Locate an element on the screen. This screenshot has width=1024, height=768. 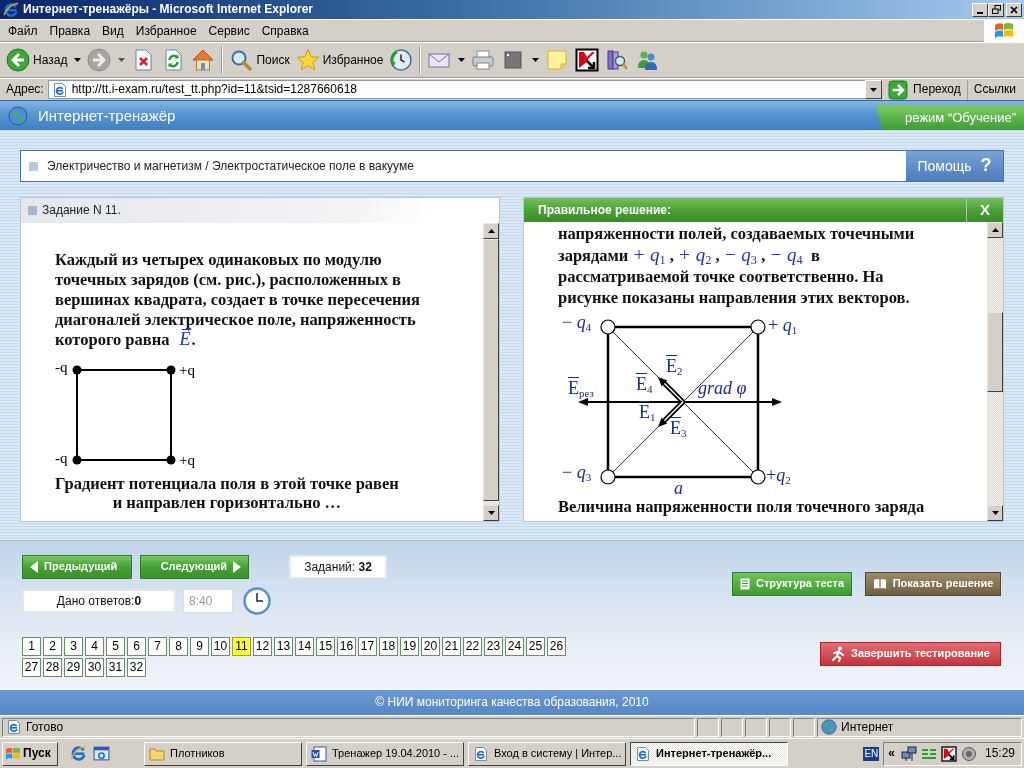
finish-button: Завершить тестирование is located at coordinates (910, 654).